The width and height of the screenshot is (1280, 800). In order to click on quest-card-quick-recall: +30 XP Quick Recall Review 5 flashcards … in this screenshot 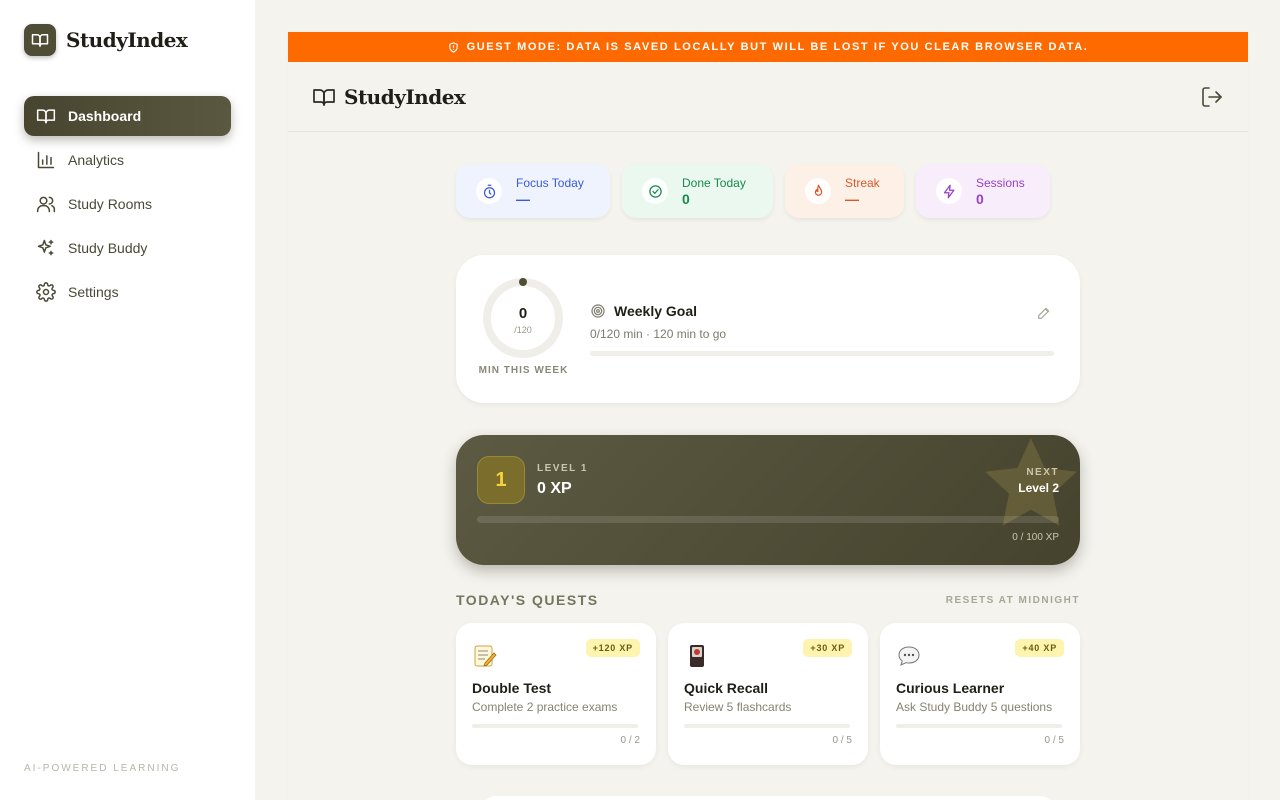, I will do `click(768, 694)`.